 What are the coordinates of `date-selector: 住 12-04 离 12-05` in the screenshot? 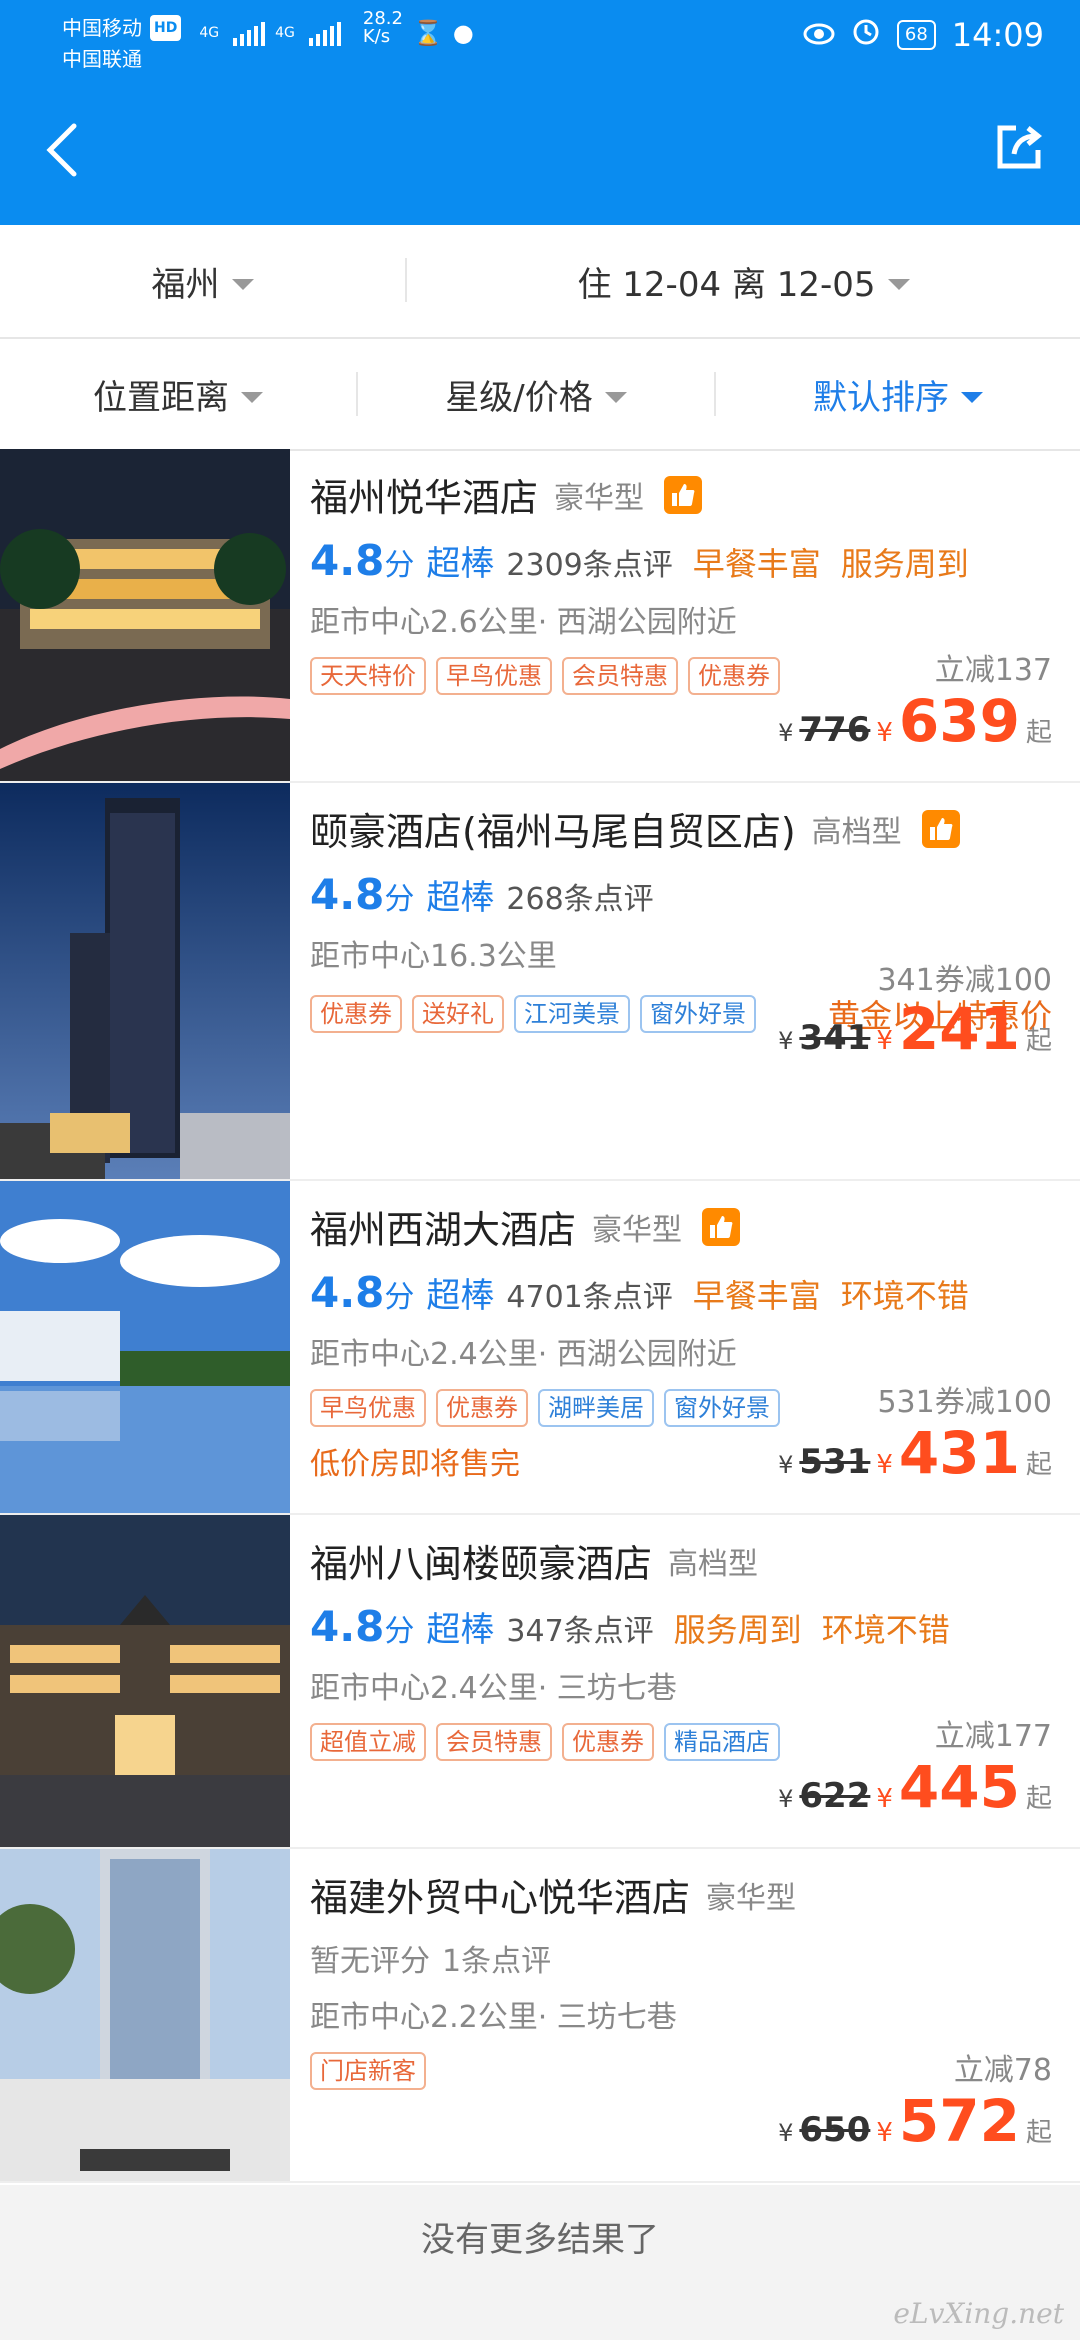 It's located at (743, 281).